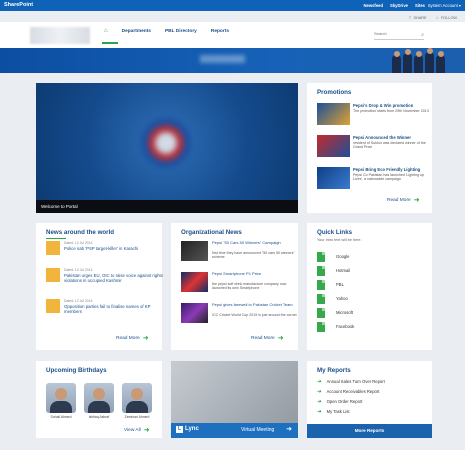 This screenshot has height=450, width=465. What do you see at coordinates (367, 327) in the screenshot?
I see `quick-link-facebook: Facebook` at bounding box center [367, 327].